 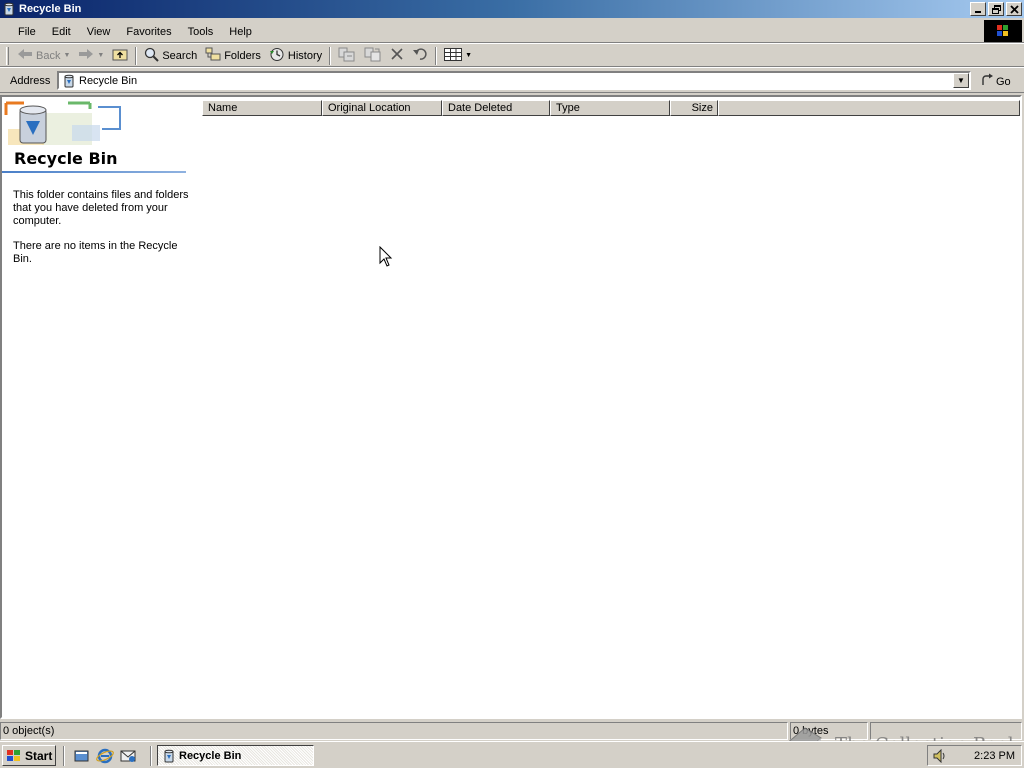 I want to click on menu-view: View, so click(x=99, y=32).